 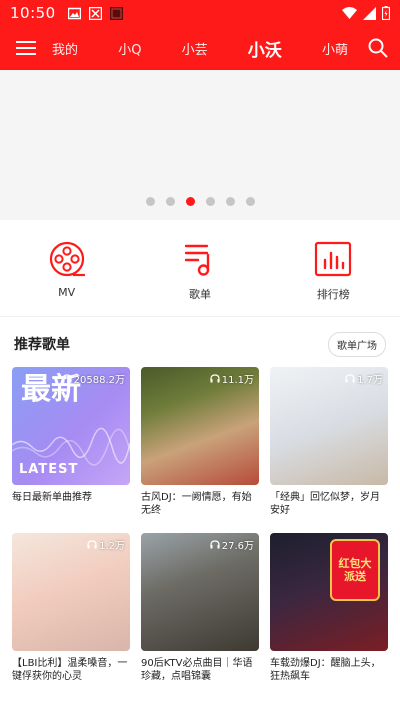 I want to click on search-button, so click(x=378, y=48).